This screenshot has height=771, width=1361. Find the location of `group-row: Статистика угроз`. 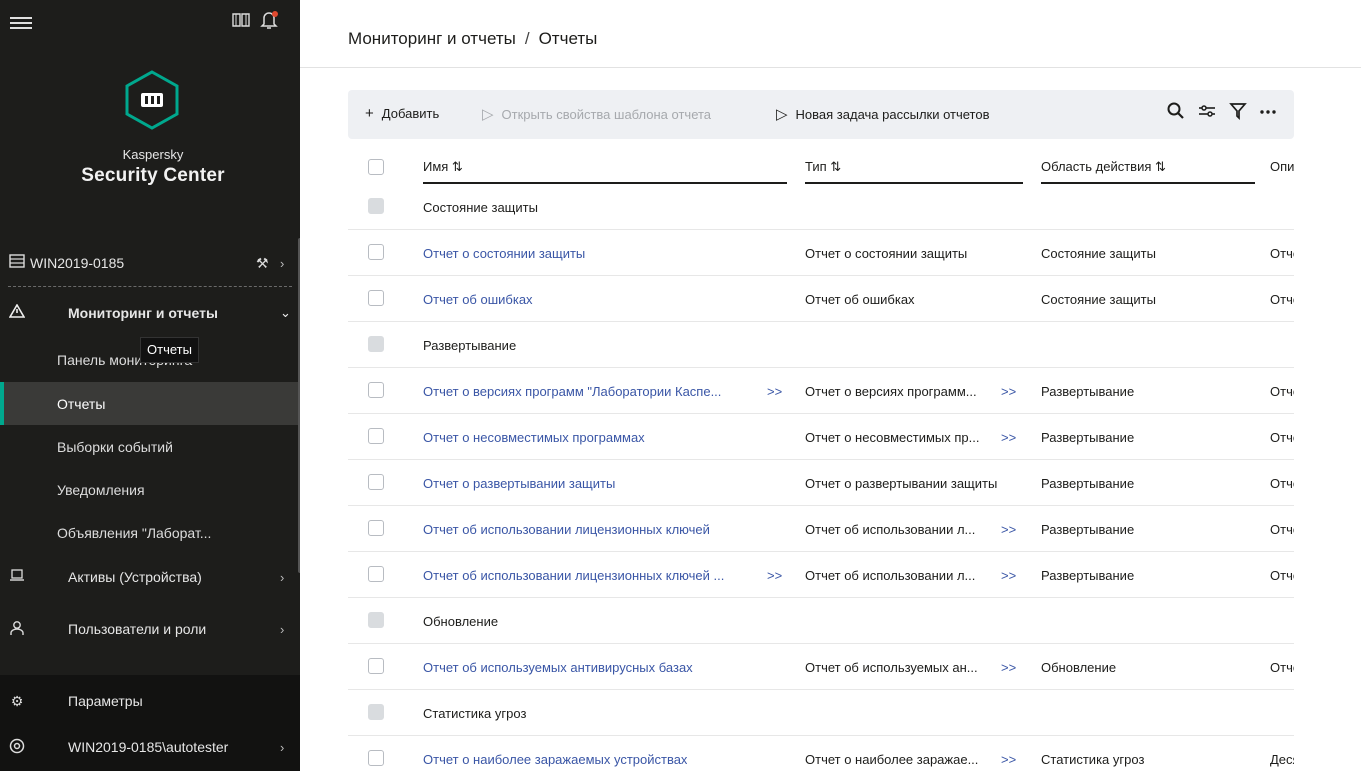

group-row: Статистика угроз is located at coordinates (821, 713).